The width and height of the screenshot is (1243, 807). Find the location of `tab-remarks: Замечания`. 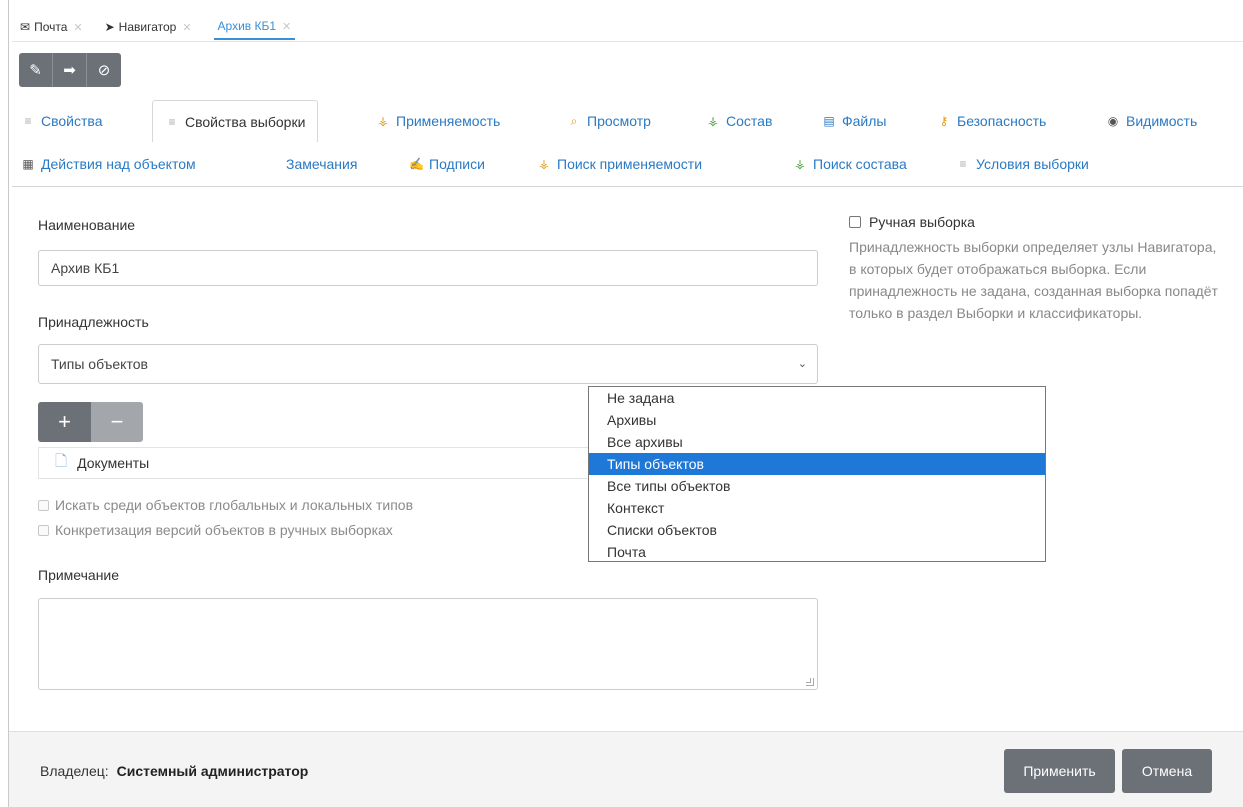

tab-remarks: Замечания is located at coordinates (321, 164).